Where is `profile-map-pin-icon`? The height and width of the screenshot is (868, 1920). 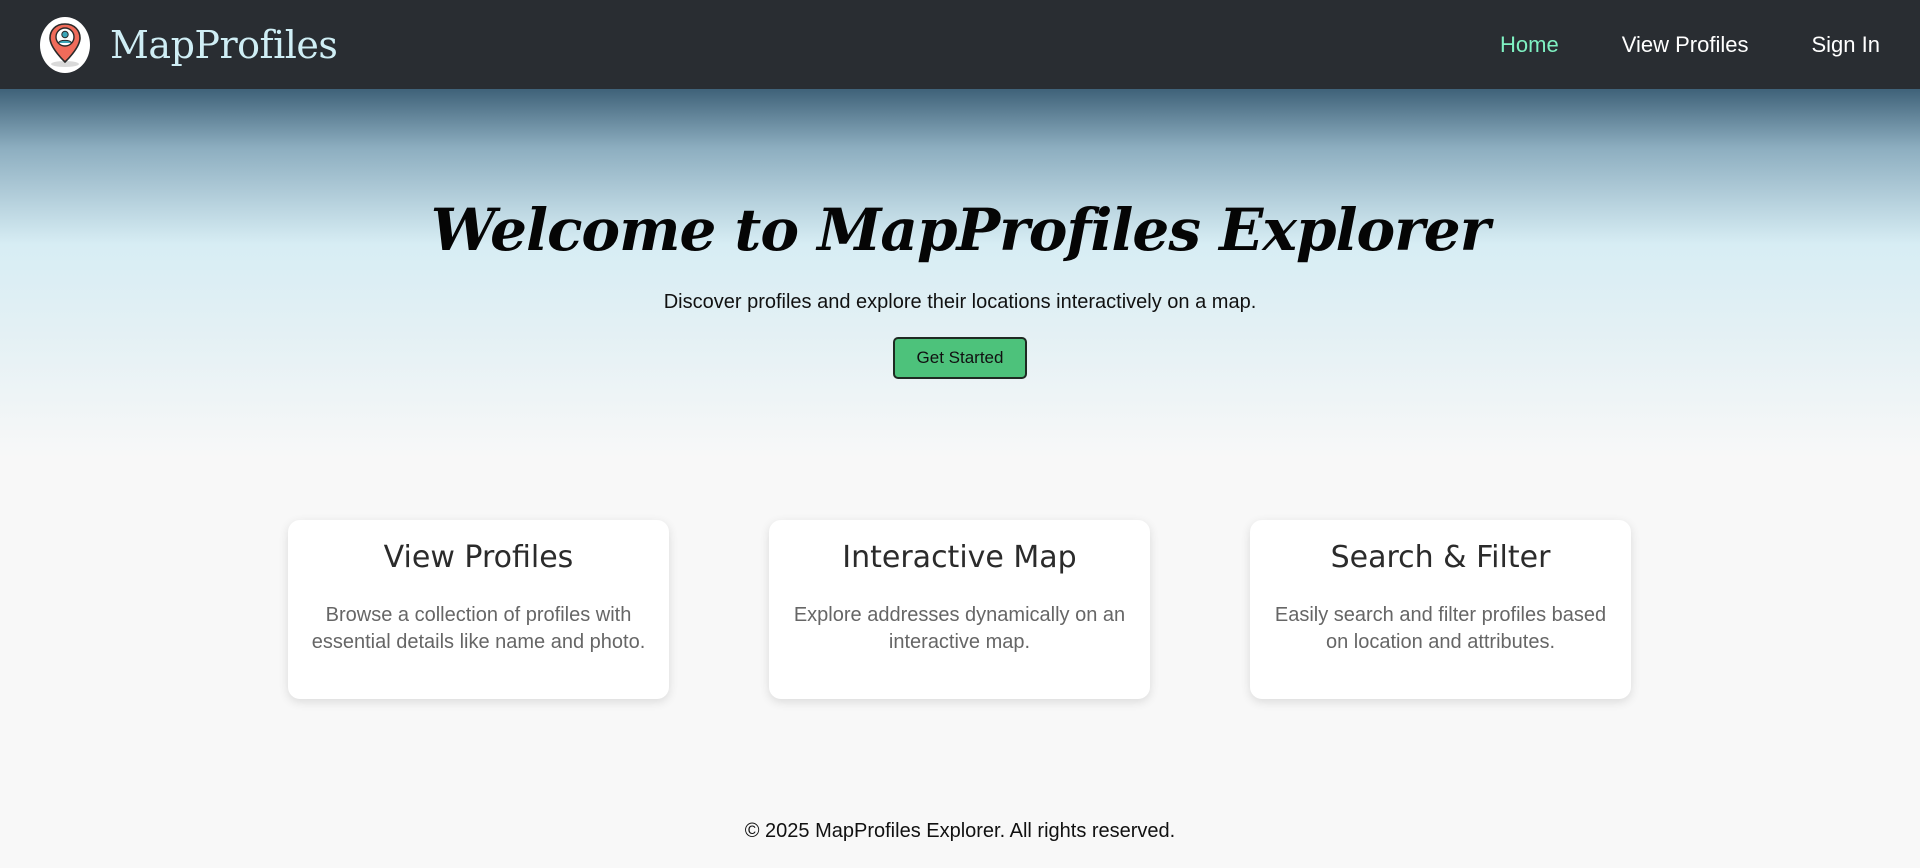 profile-map-pin-icon is located at coordinates (65, 44).